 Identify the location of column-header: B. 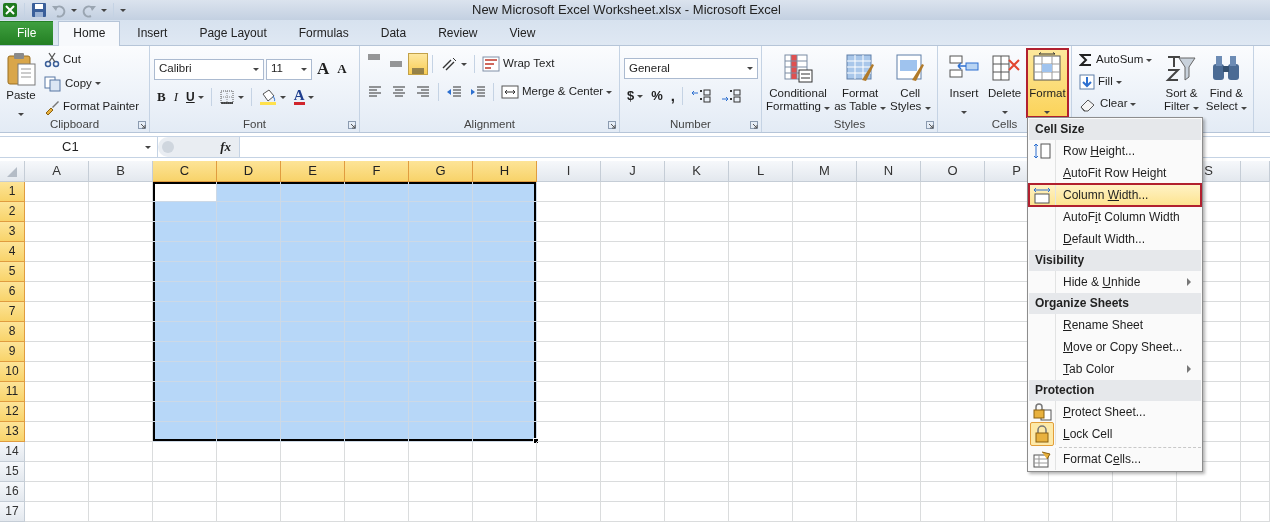
(121, 171).